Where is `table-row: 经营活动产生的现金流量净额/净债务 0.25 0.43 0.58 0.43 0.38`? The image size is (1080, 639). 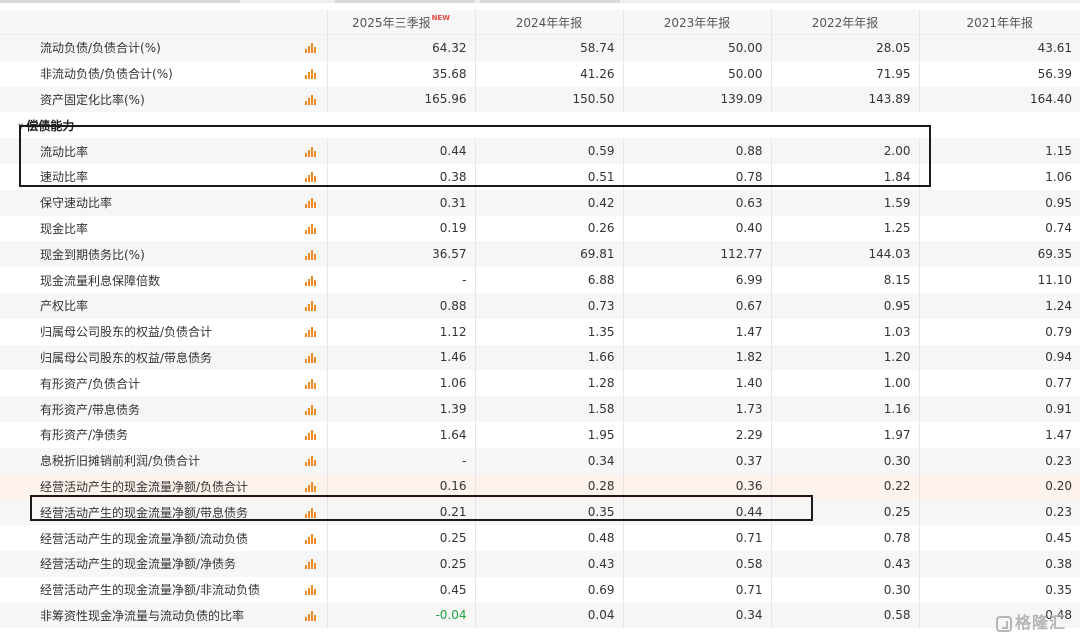 table-row: 经营活动产生的现金流量净额/净债务 0.25 0.43 0.58 0.43 0.38 is located at coordinates (540, 563).